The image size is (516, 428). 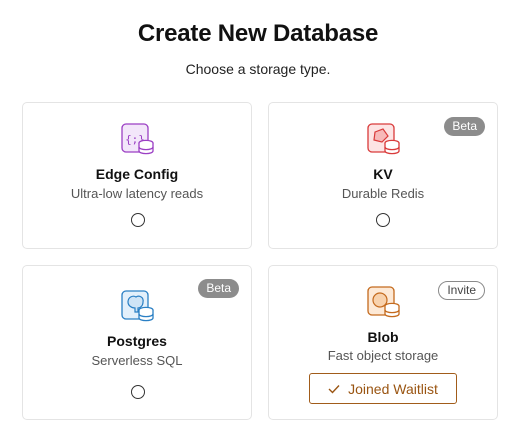 I want to click on edge-config-radio, so click(x=138, y=220).